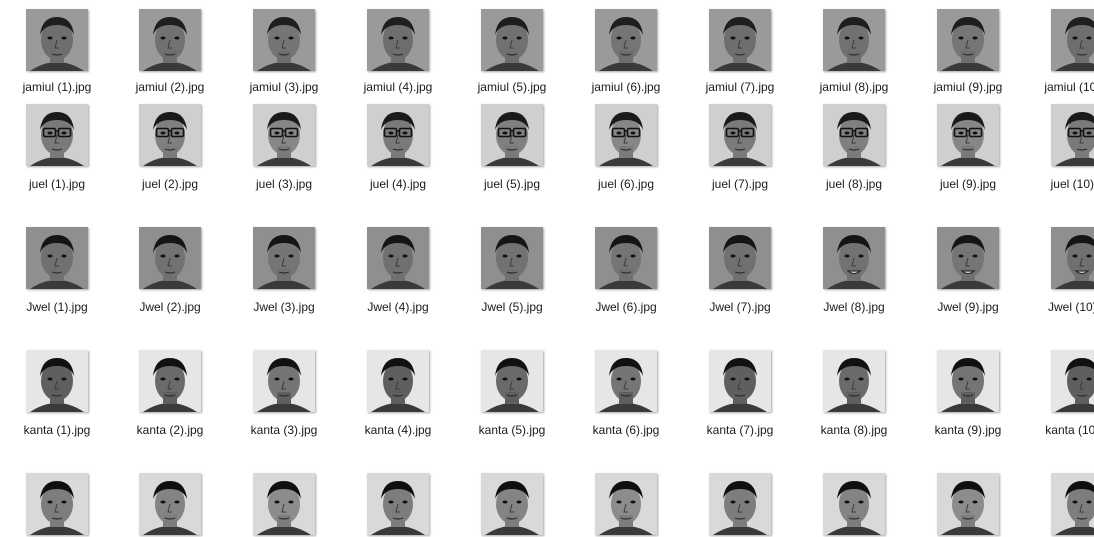  I want to click on file-name-label: kanta (9).jpg, so click(968, 430).